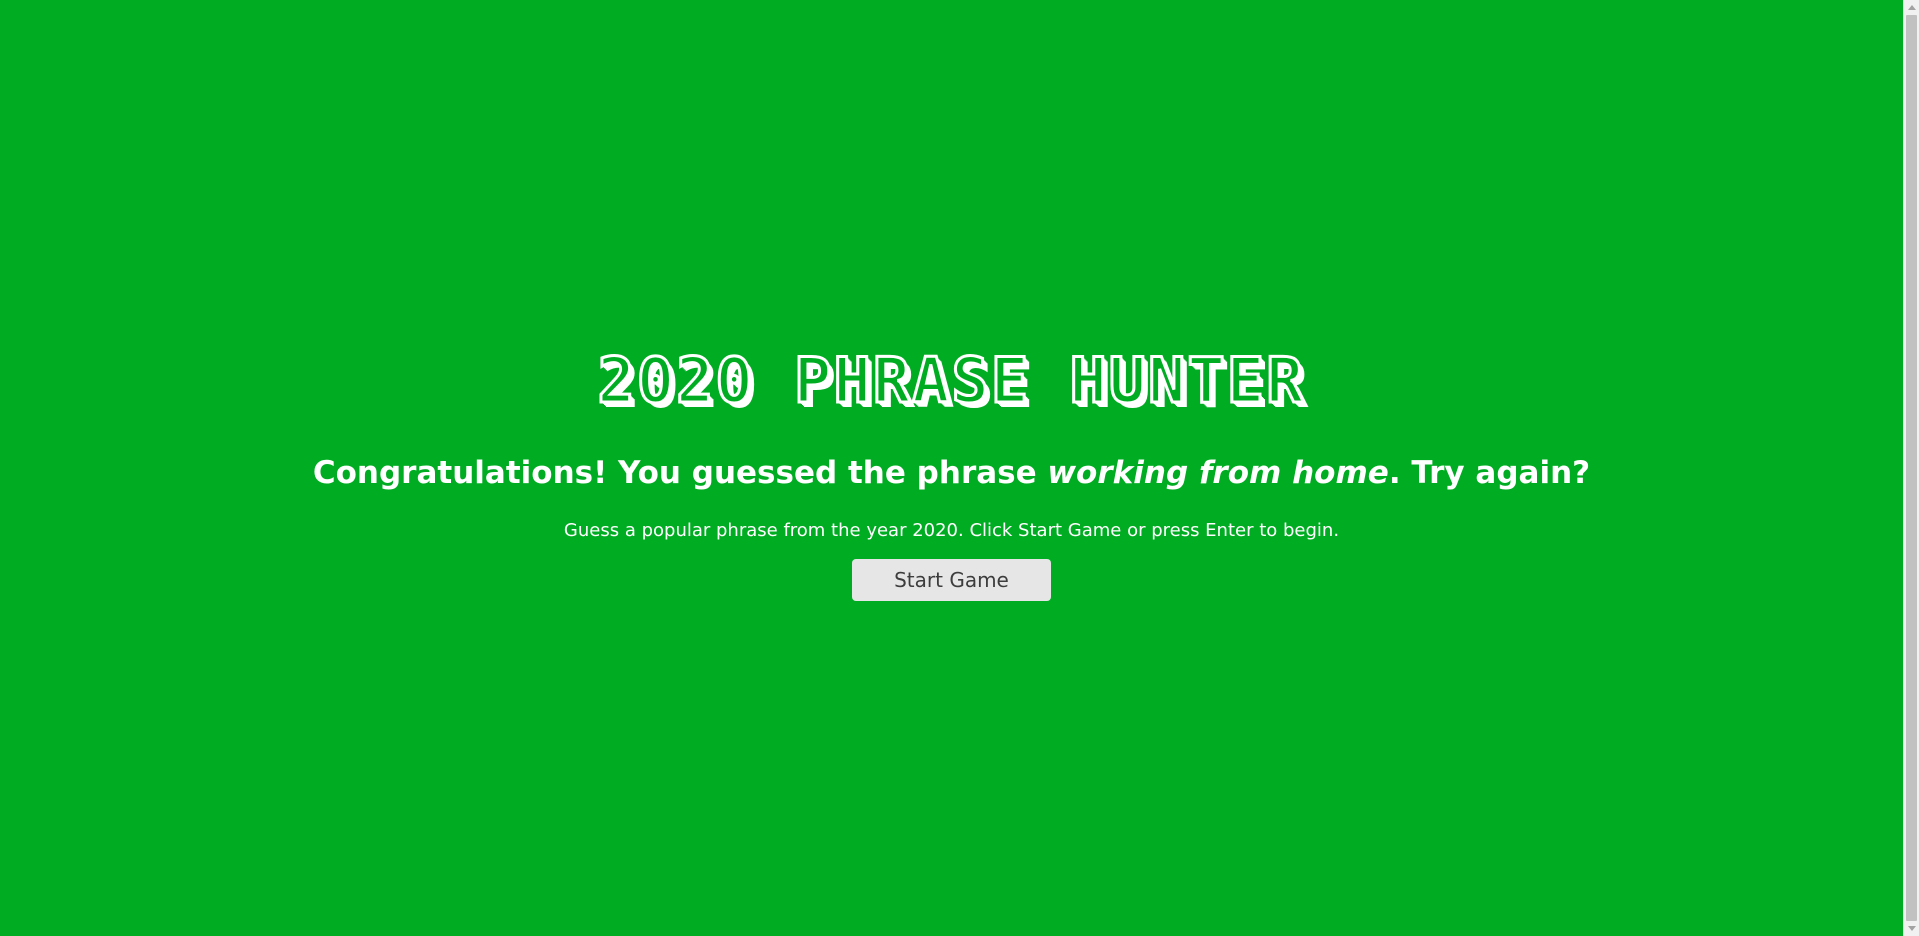 This screenshot has height=936, width=1919. What do you see at coordinates (1912, 7) in the screenshot?
I see `scroll-up-arrow-icon` at bounding box center [1912, 7].